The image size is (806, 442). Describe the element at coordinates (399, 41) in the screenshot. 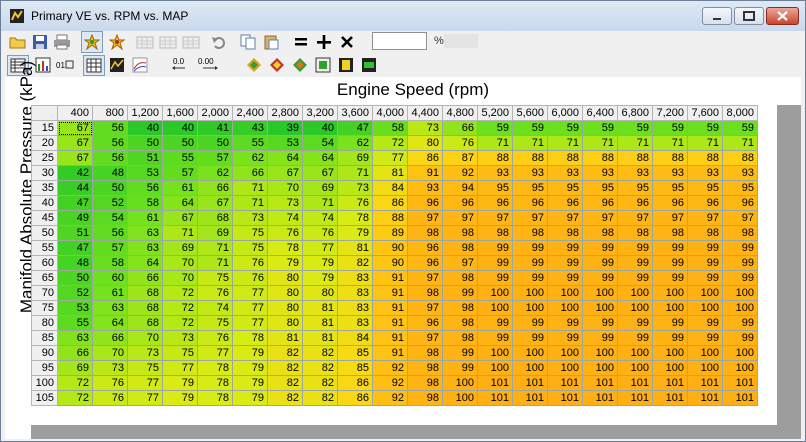

I see `factor-input` at that location.